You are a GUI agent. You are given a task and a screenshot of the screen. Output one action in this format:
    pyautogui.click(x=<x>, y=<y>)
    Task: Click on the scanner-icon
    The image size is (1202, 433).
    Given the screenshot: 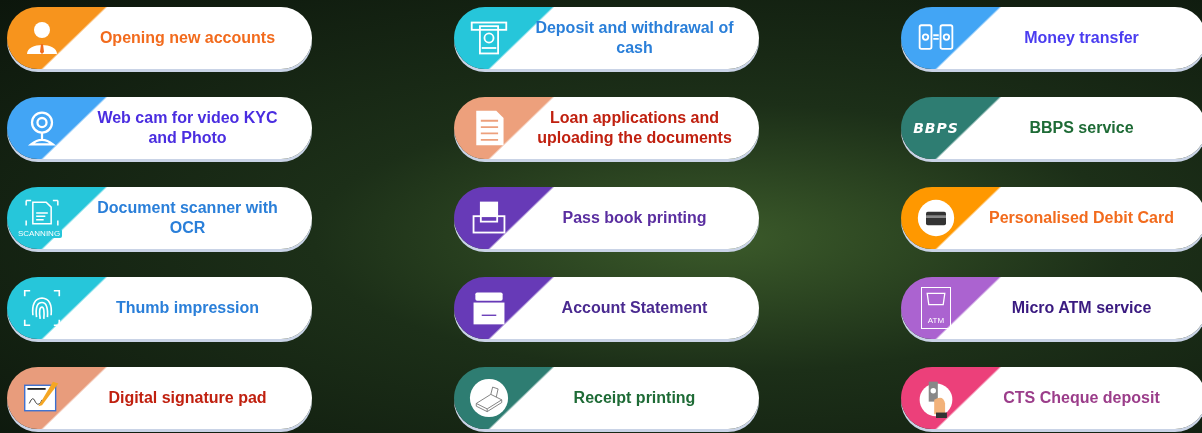 What is the action you would take?
    pyautogui.click(x=42, y=213)
    